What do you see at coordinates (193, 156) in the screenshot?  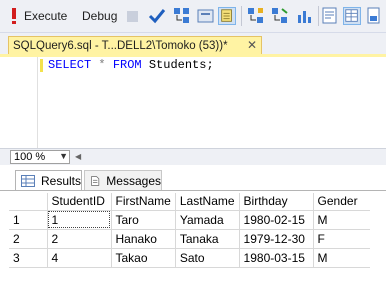 I see `zoom-bar: 100 % ▼ ◀` at bounding box center [193, 156].